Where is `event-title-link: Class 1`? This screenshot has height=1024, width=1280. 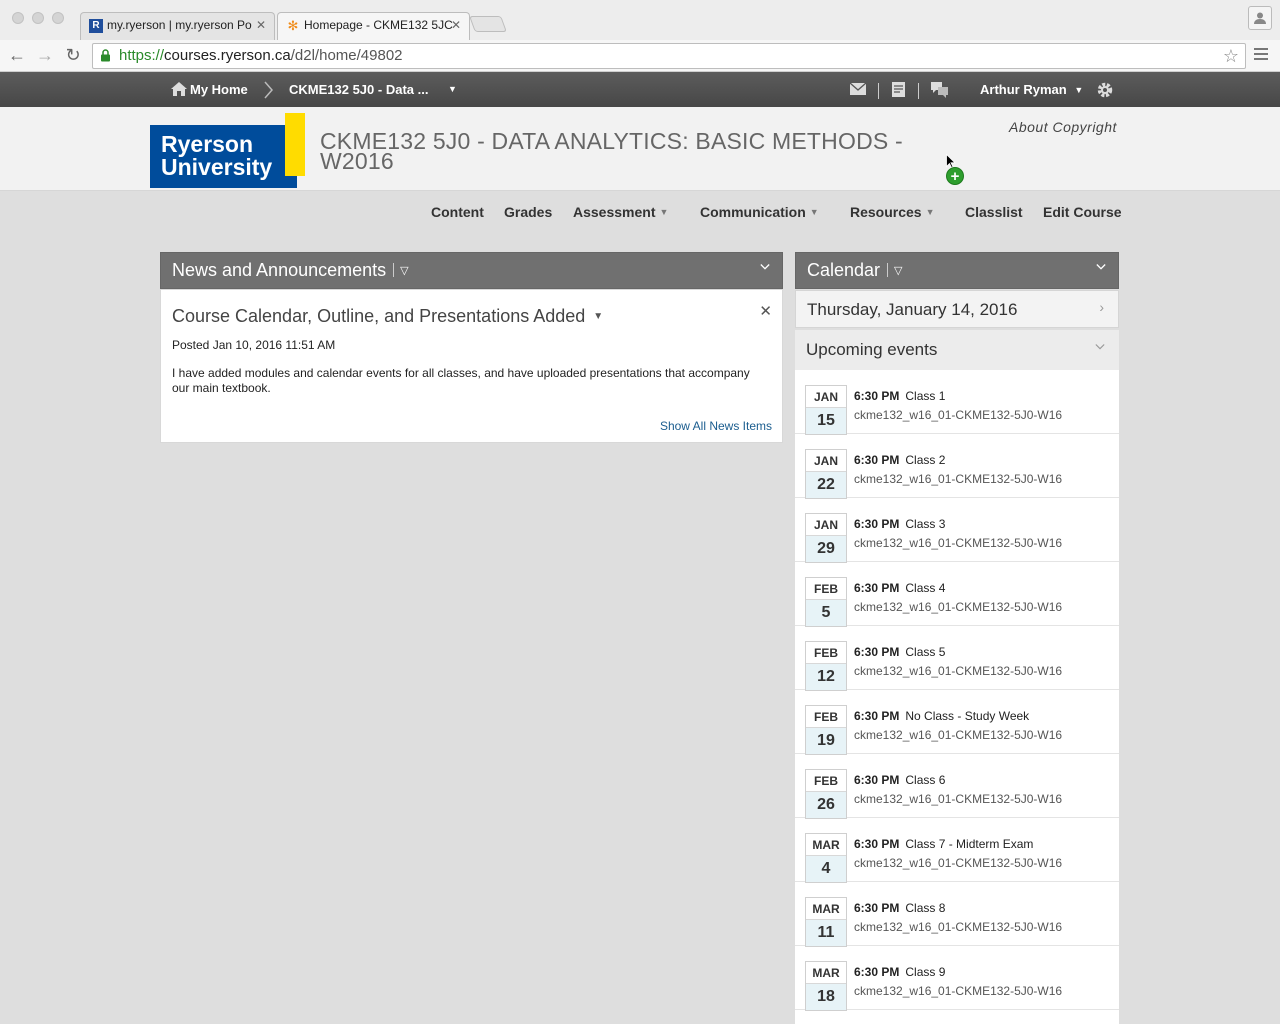 event-title-link: Class 1 is located at coordinates (925, 396).